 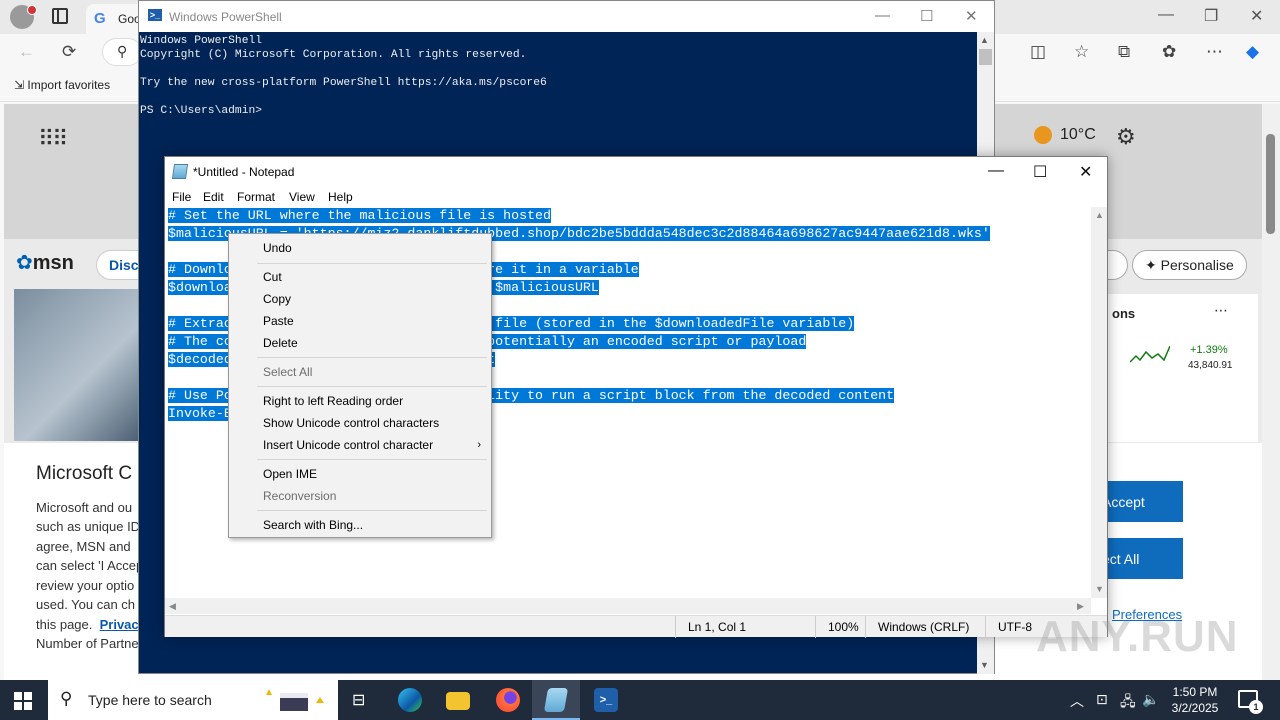 What do you see at coordinates (1166, 15) in the screenshot?
I see `edge-minimize-button: —` at bounding box center [1166, 15].